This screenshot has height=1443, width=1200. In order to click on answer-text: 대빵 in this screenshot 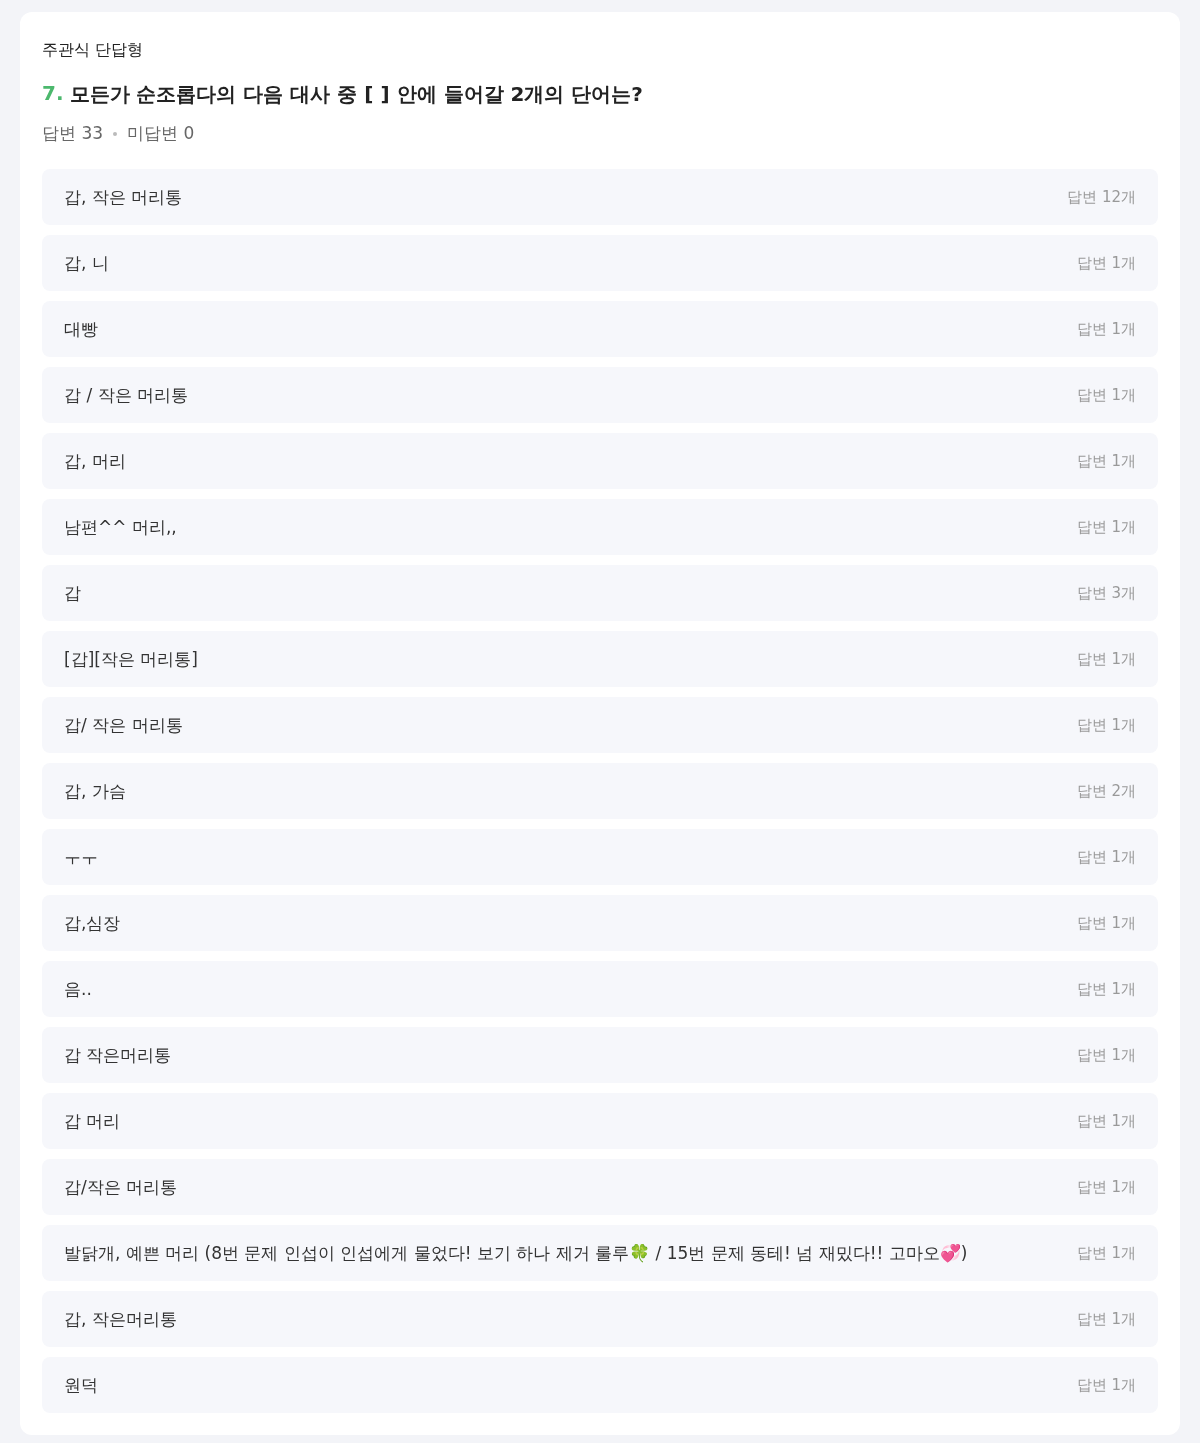, I will do `click(81, 329)`.